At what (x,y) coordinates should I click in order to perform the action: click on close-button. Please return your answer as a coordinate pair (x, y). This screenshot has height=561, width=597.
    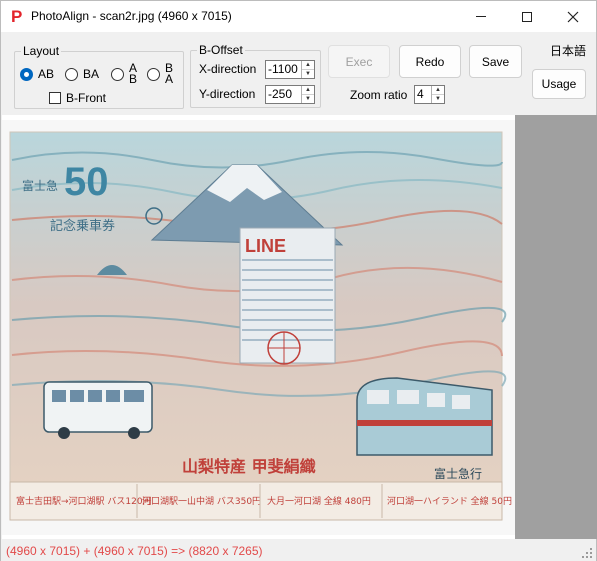
    Looking at the image, I should click on (573, 16).